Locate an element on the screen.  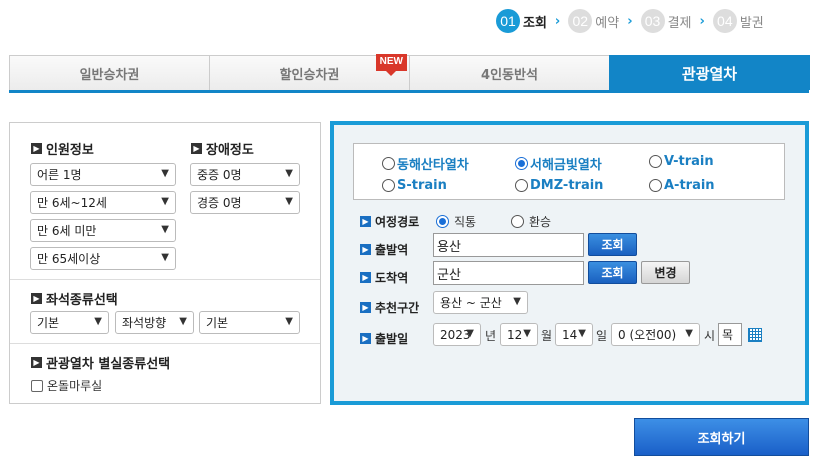
train-option-east-santa: 동해산타열차 is located at coordinates (425, 163).